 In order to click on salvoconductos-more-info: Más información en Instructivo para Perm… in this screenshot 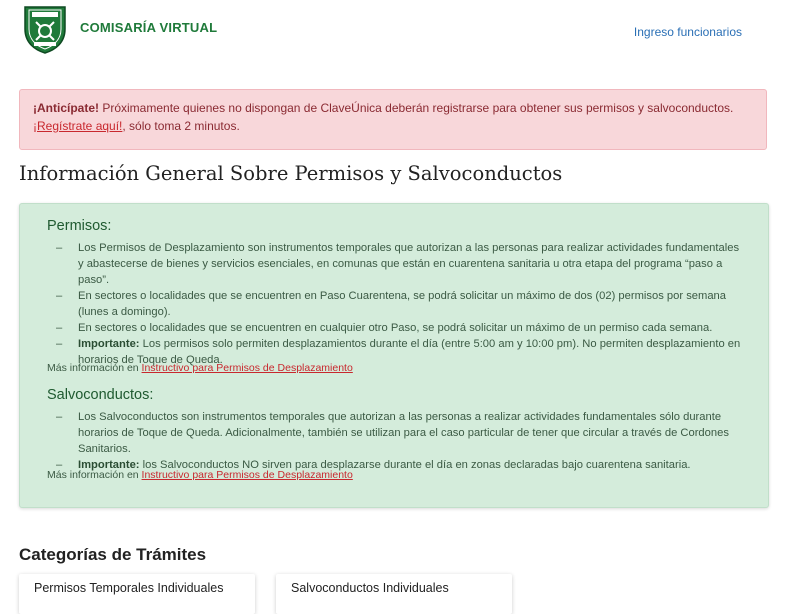, I will do `click(200, 475)`.